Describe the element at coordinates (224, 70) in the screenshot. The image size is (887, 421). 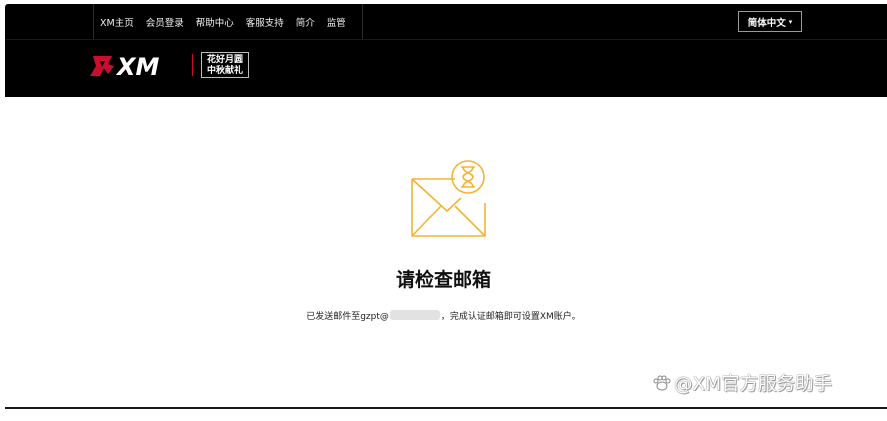
I see `promo-line-2: 中秋献礼` at that location.